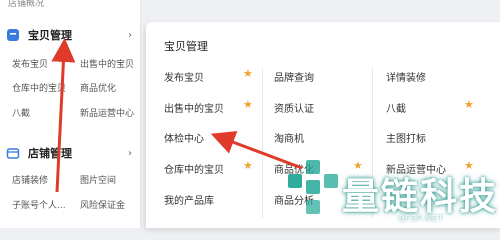  Describe the element at coordinates (421, 218) in the screenshot. I see `watermark-subtext: QFSP.NET` at that location.